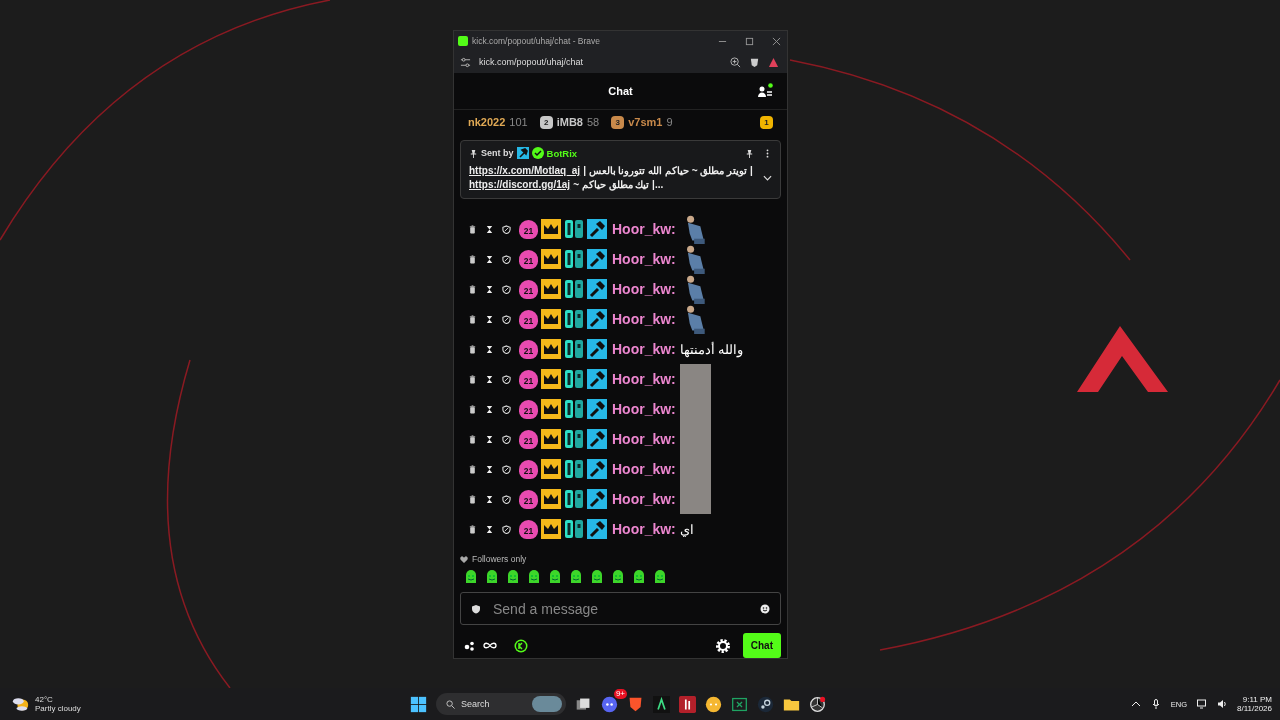 The image size is (1280, 720). What do you see at coordinates (521, 645) in the screenshot?
I see `k-coin-icon` at bounding box center [521, 645].